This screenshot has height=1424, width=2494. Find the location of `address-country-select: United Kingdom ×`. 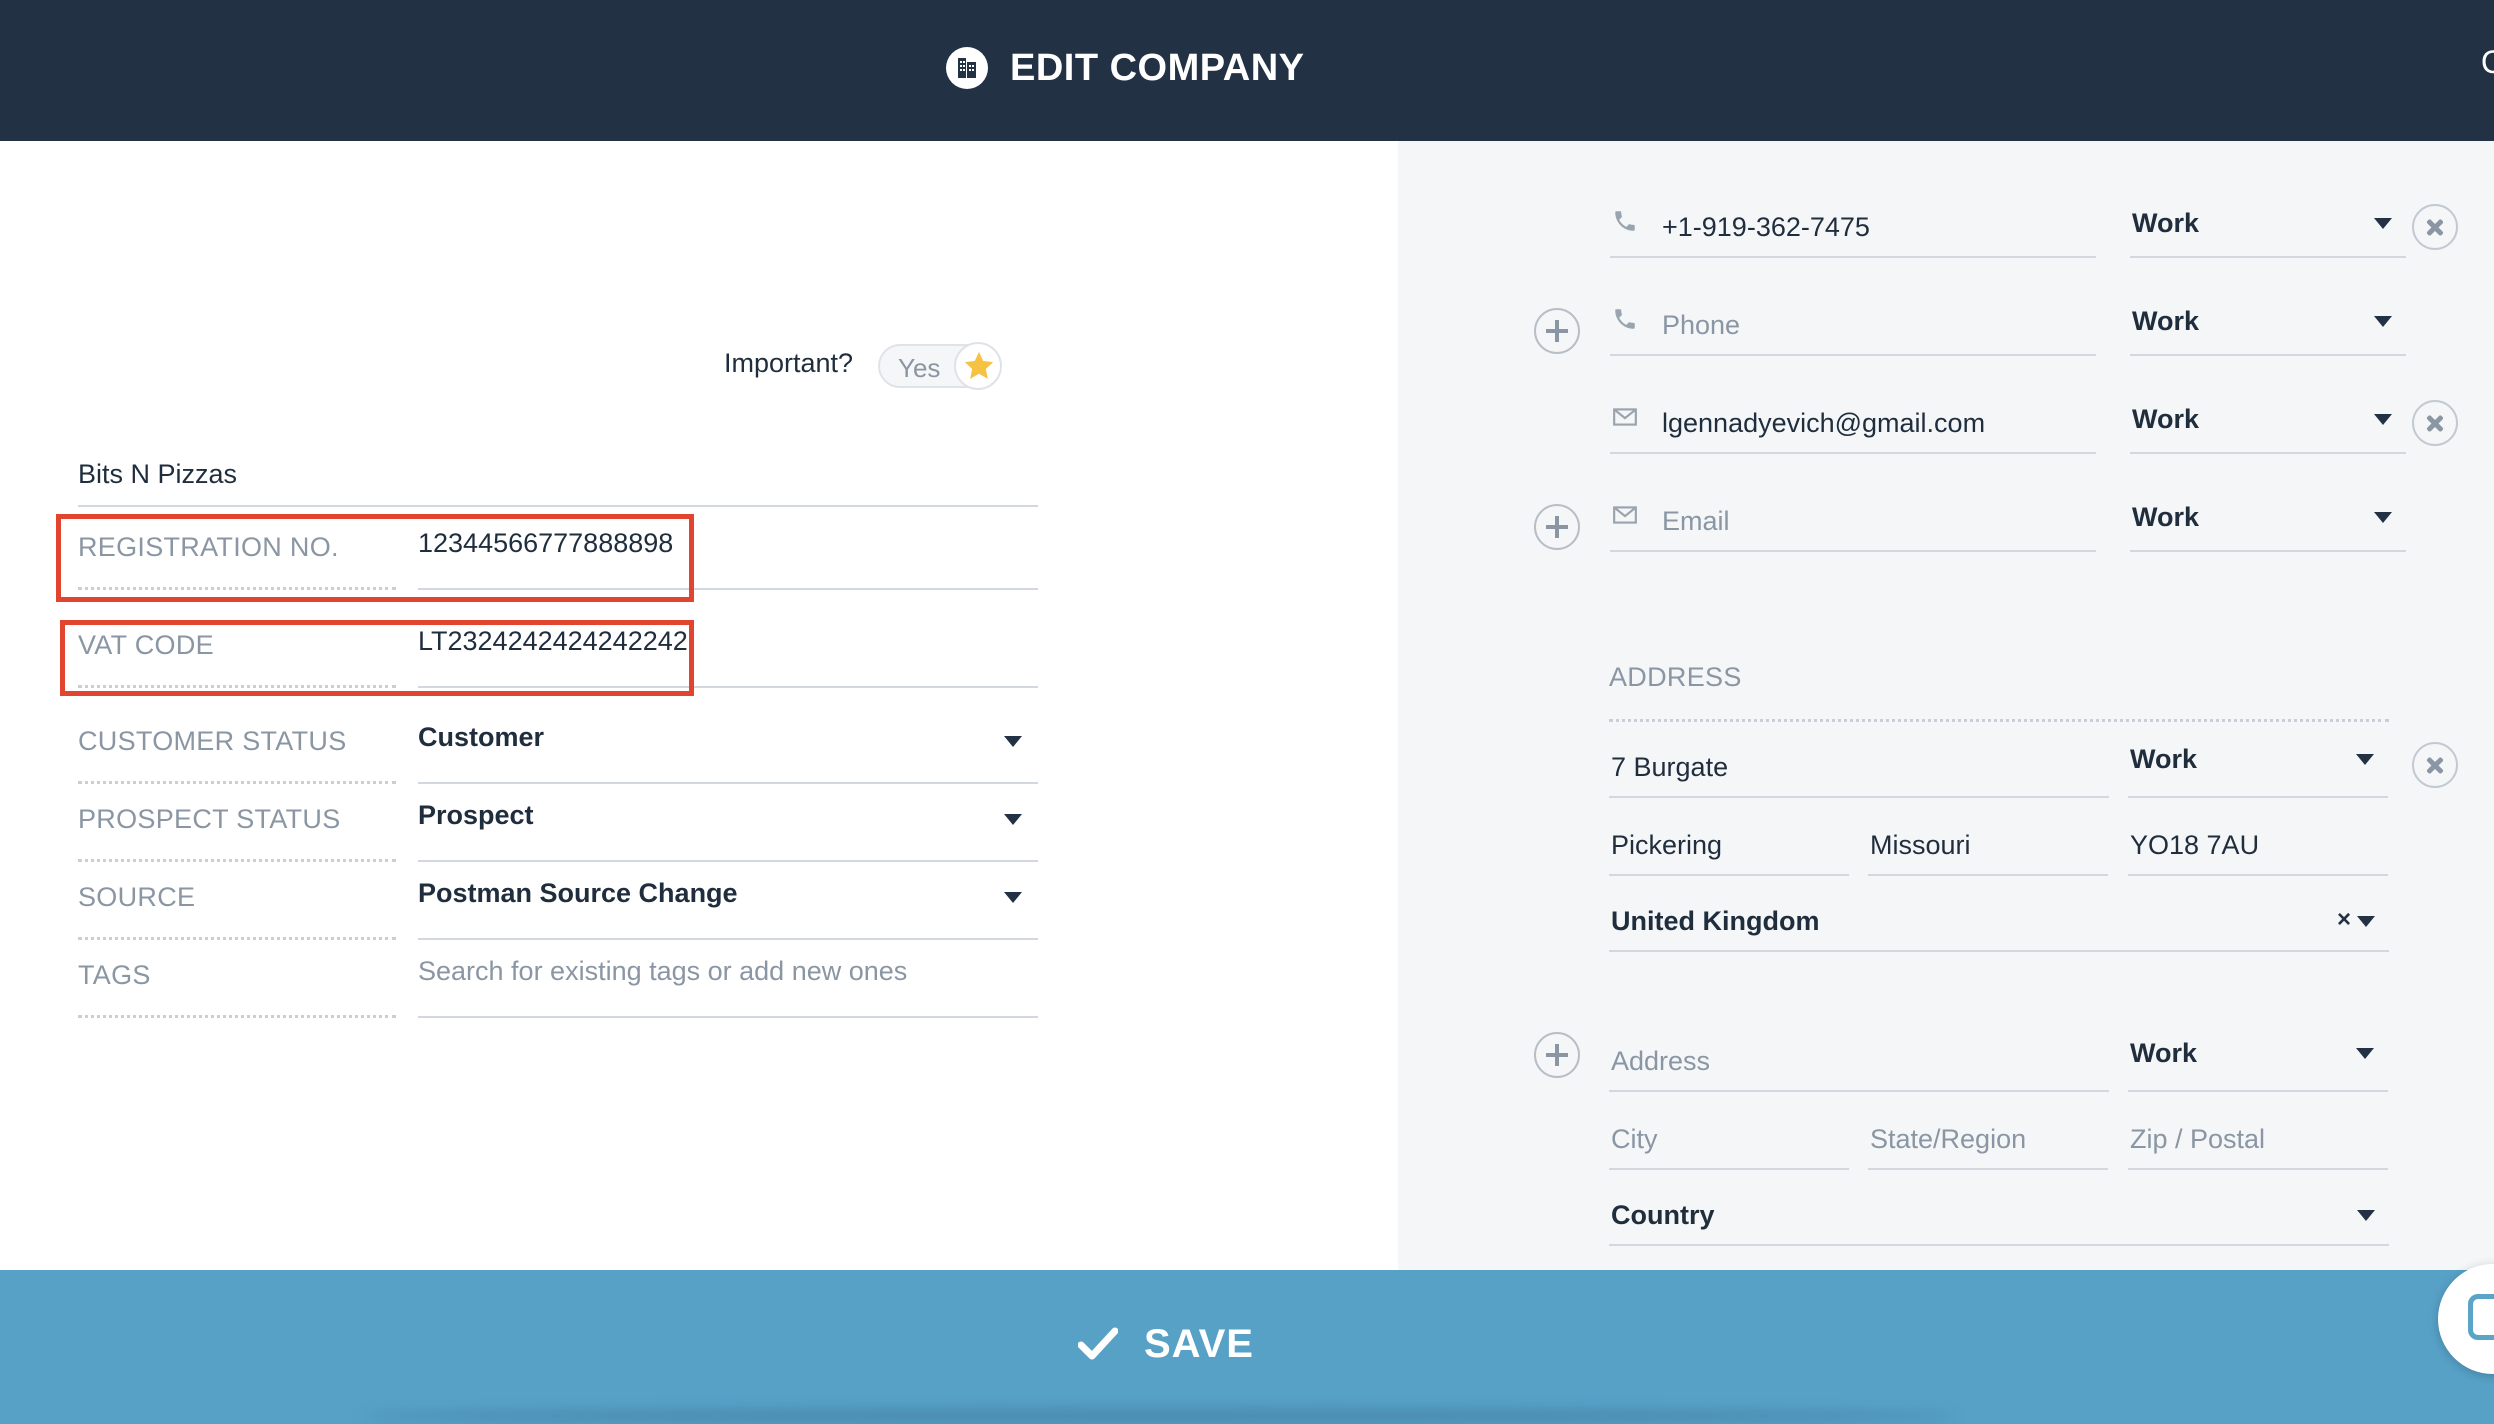

address-country-select: United Kingdom × is located at coordinates (1999, 919).